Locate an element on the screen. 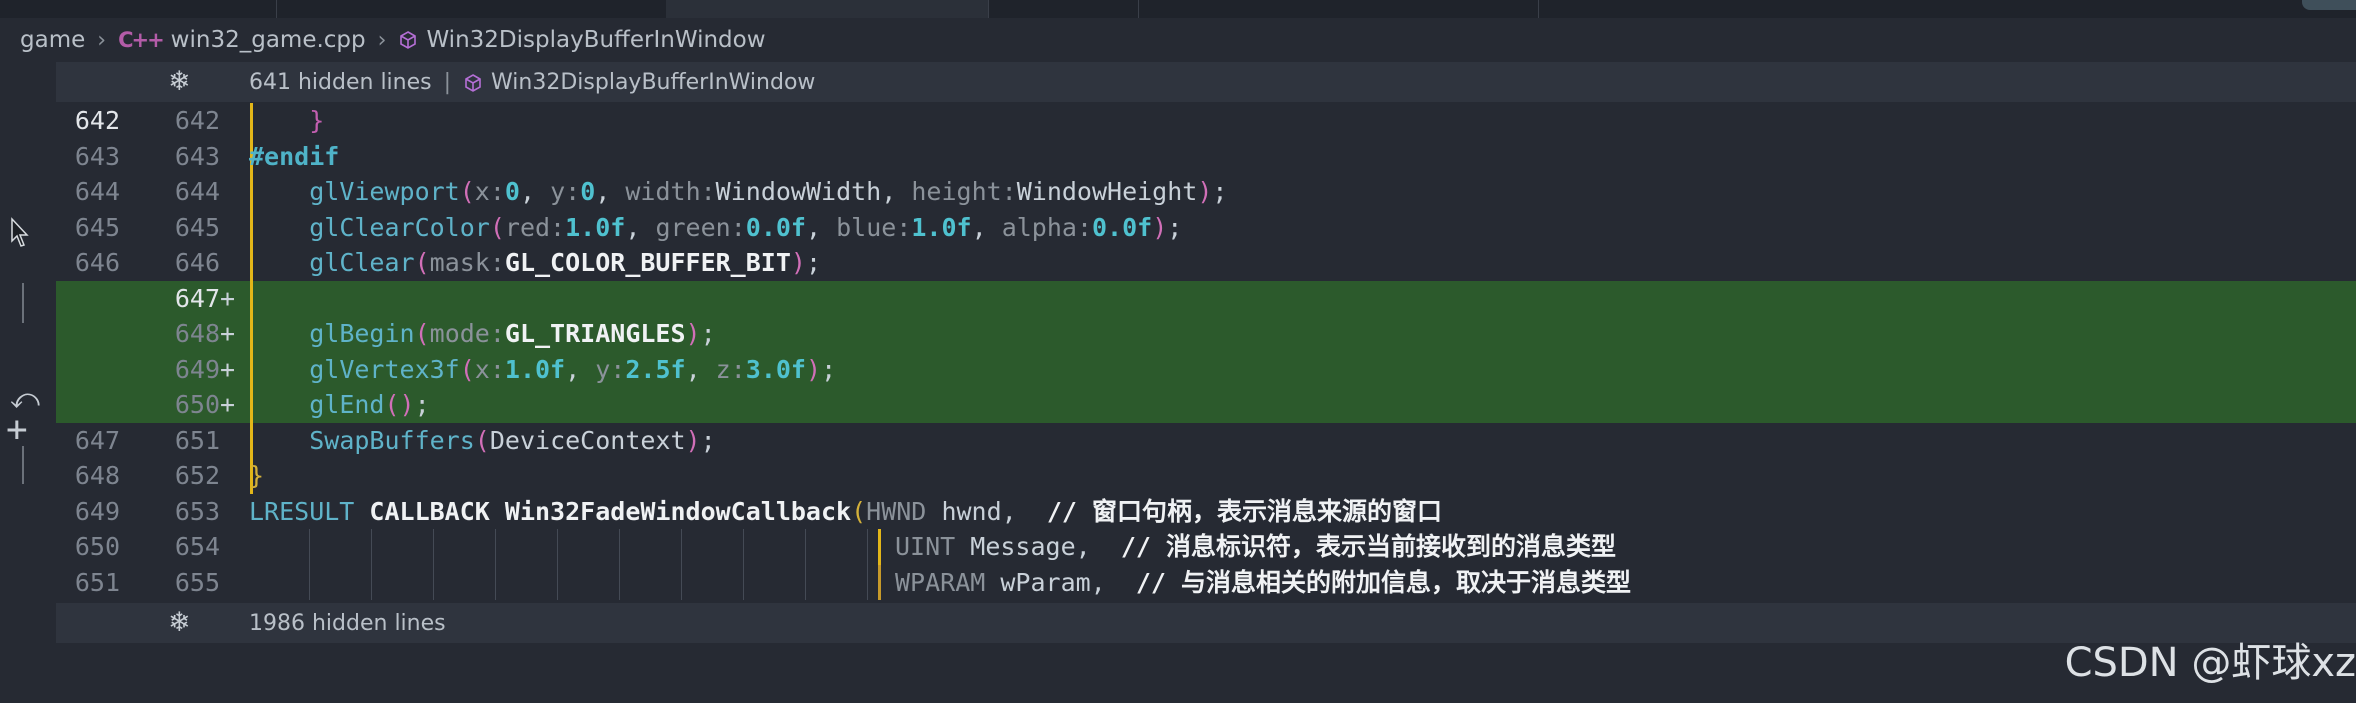 The image size is (2356, 703). stage-change-plus-icon: + is located at coordinates (17, 430).